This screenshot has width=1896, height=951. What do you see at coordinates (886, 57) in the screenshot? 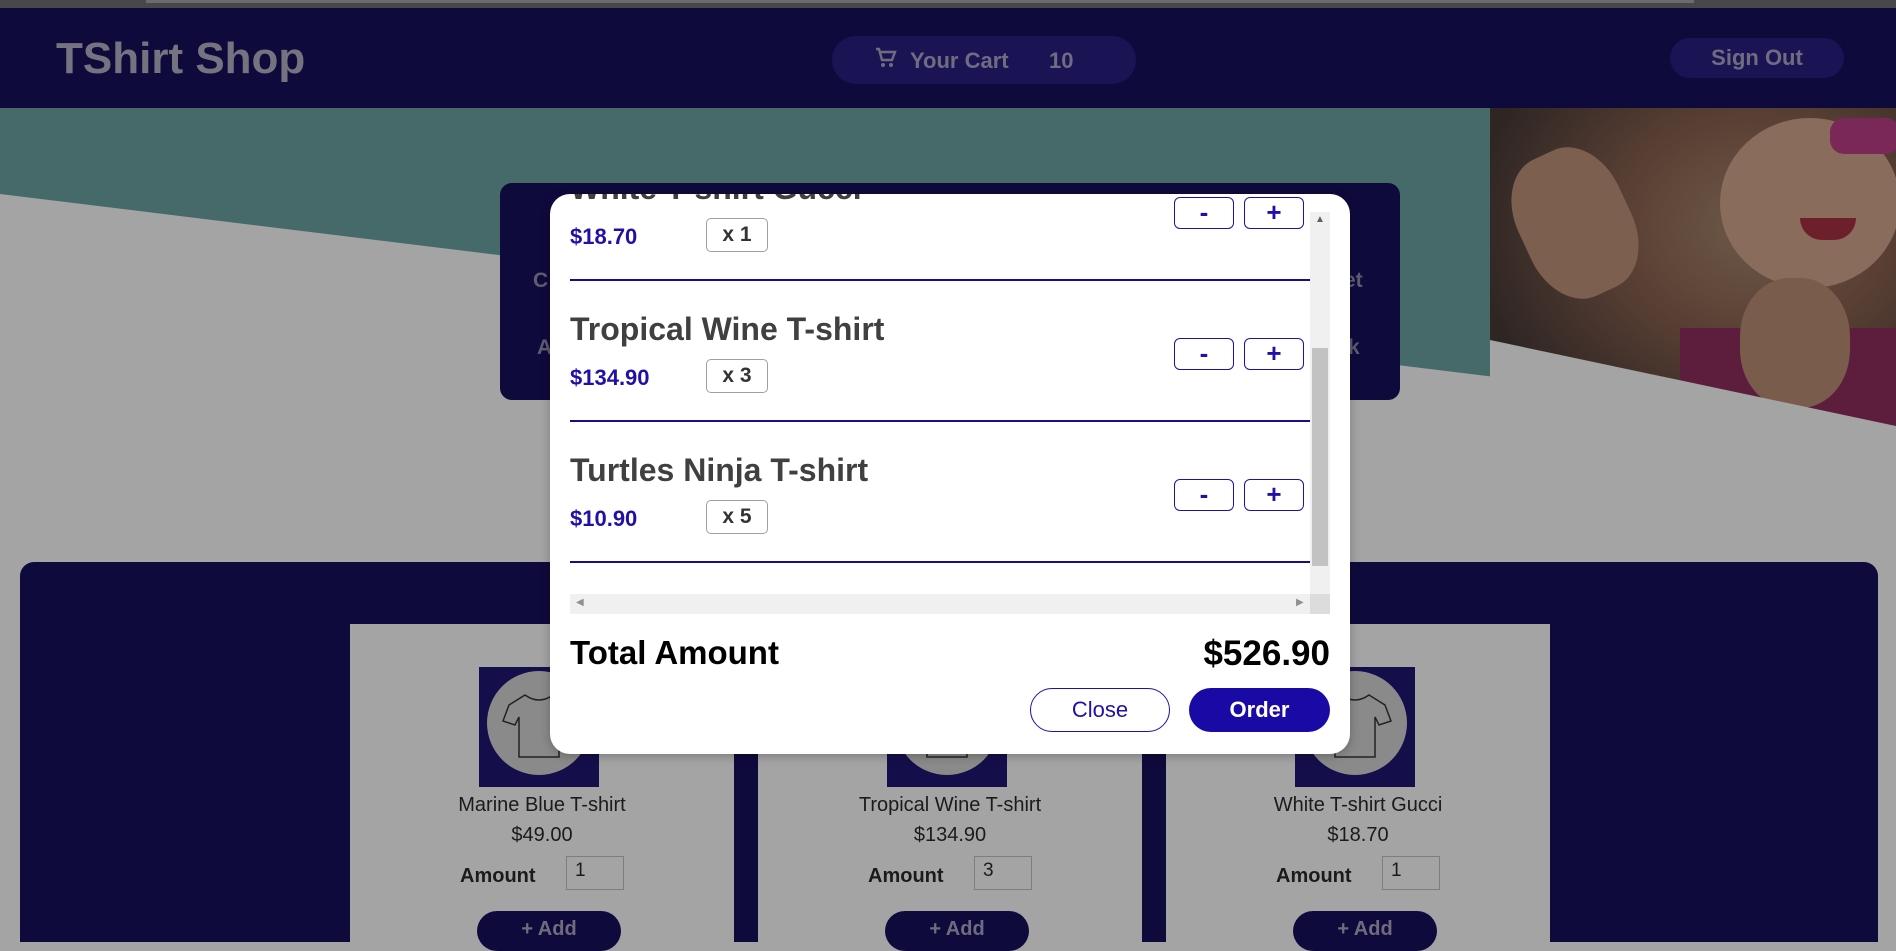
I see `cart-icon` at bounding box center [886, 57].